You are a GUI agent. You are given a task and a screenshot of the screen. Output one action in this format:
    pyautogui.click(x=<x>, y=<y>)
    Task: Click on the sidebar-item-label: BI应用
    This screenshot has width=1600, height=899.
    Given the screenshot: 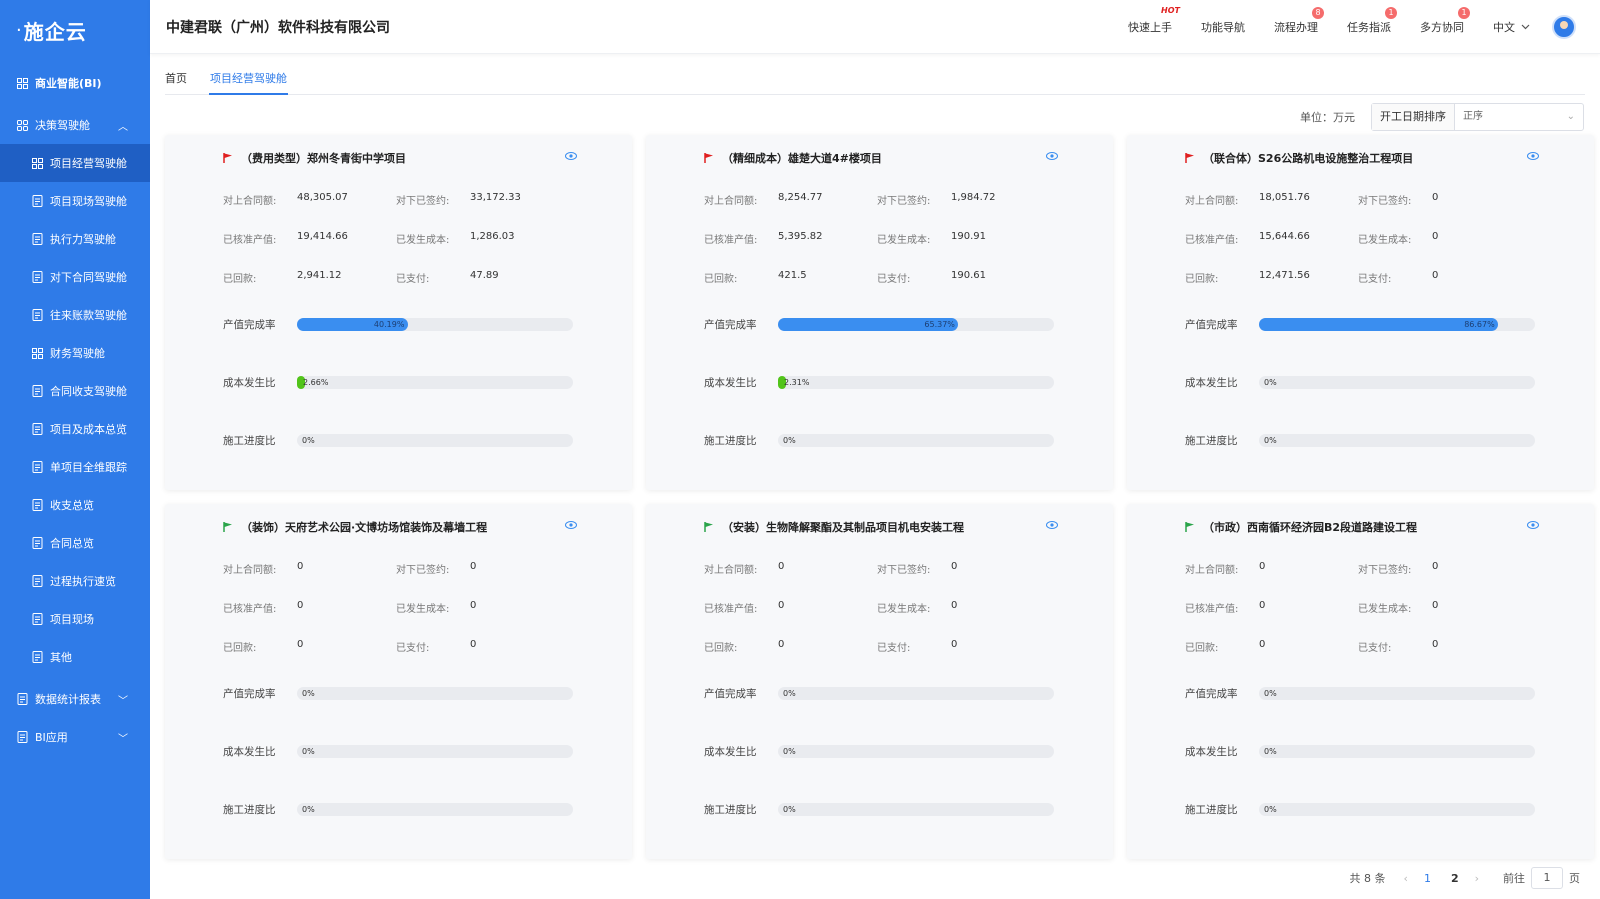 What is the action you would take?
    pyautogui.click(x=51, y=737)
    